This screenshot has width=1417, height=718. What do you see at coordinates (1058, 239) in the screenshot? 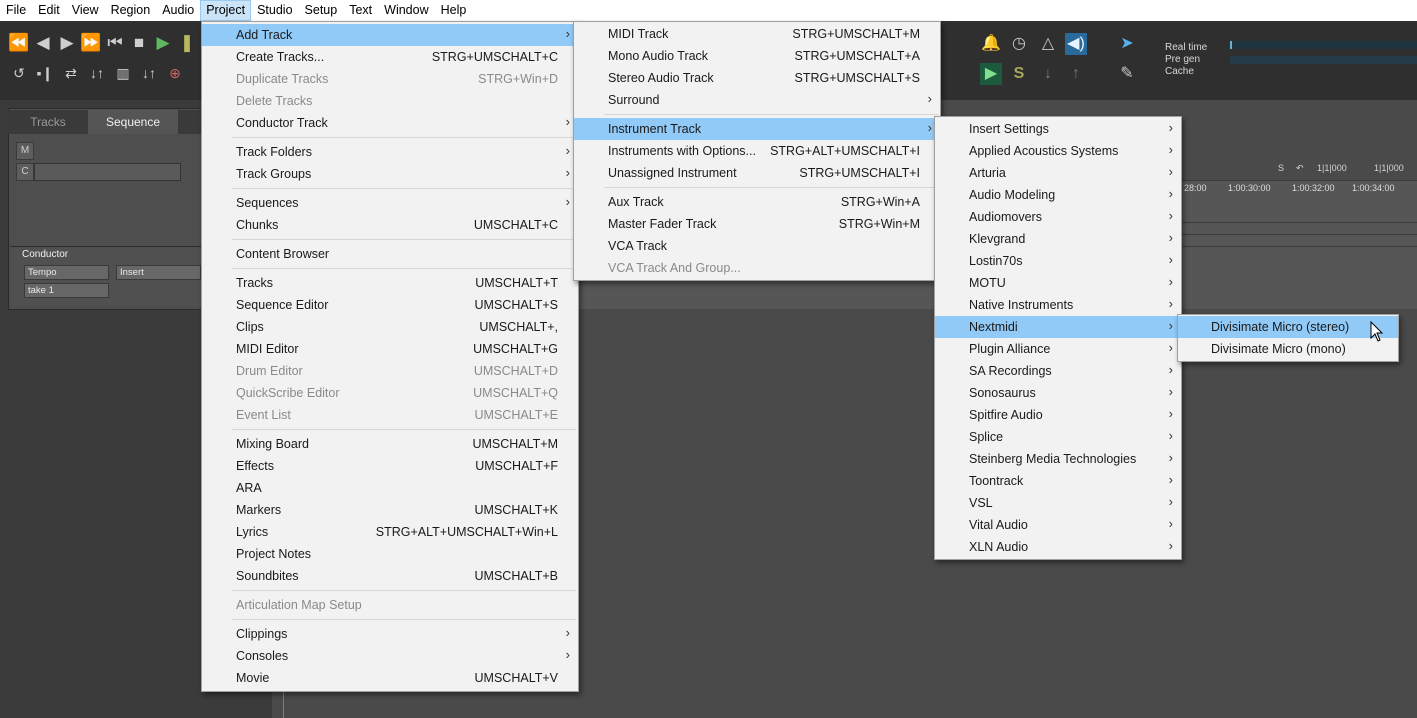
I see `menu-item-klevgrand: Klevgrand ›` at bounding box center [1058, 239].